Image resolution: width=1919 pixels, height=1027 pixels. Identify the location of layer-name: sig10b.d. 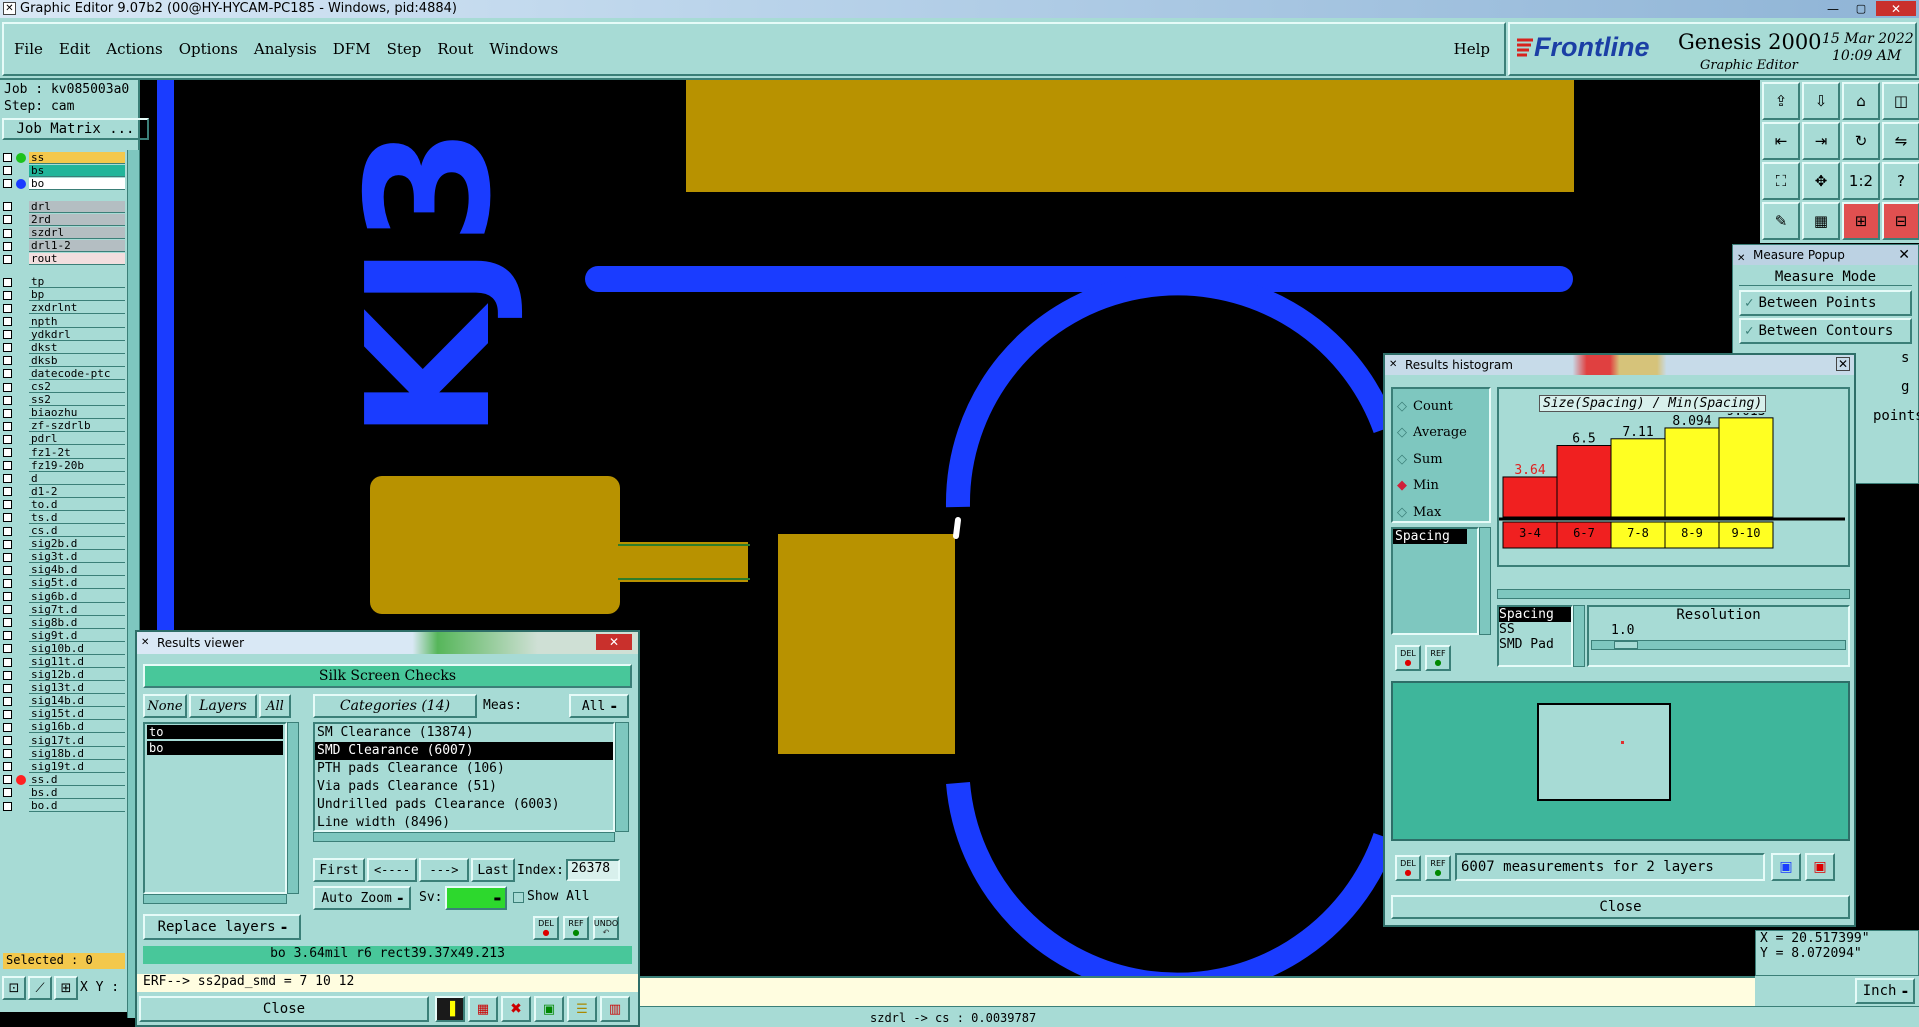
(77, 648).